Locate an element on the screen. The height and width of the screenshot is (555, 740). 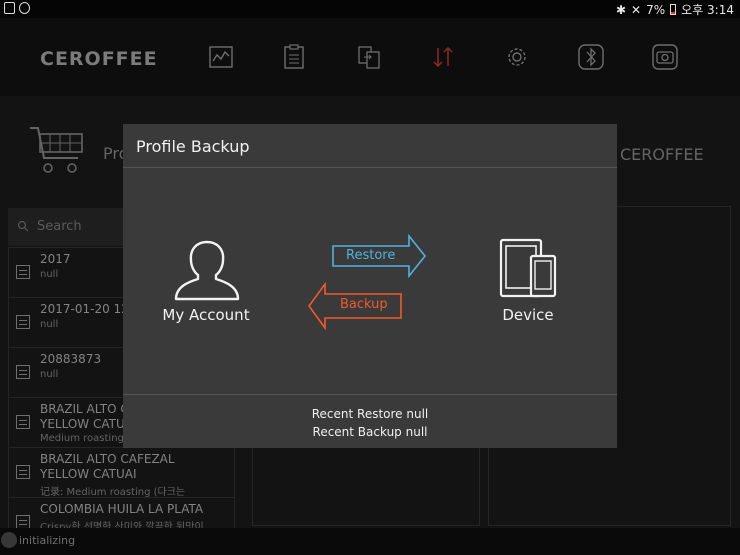
recent-info: Recent Restore null Recent Backup null is located at coordinates (370, 423).